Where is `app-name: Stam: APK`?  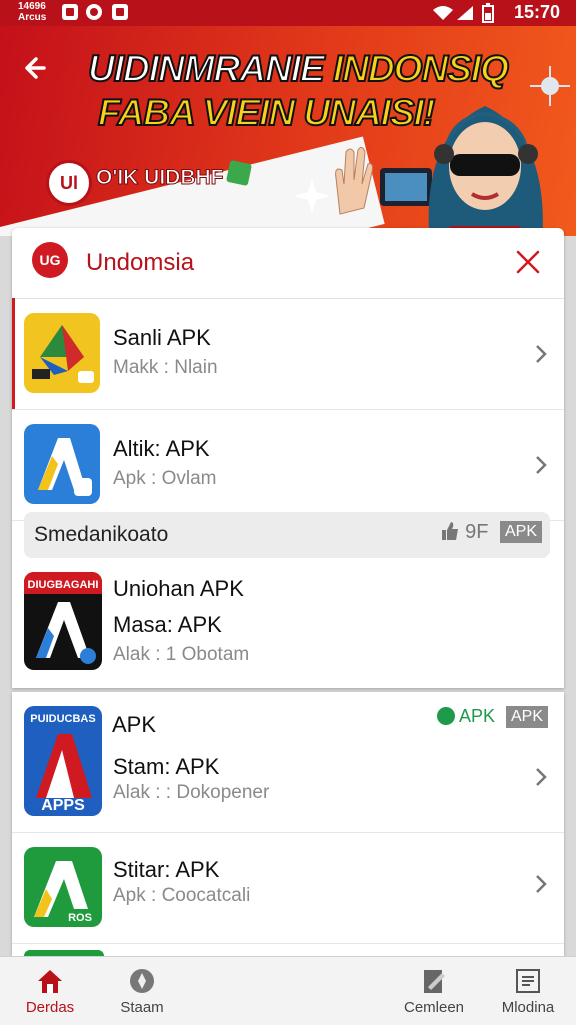
app-name: Stam: APK is located at coordinates (166, 766).